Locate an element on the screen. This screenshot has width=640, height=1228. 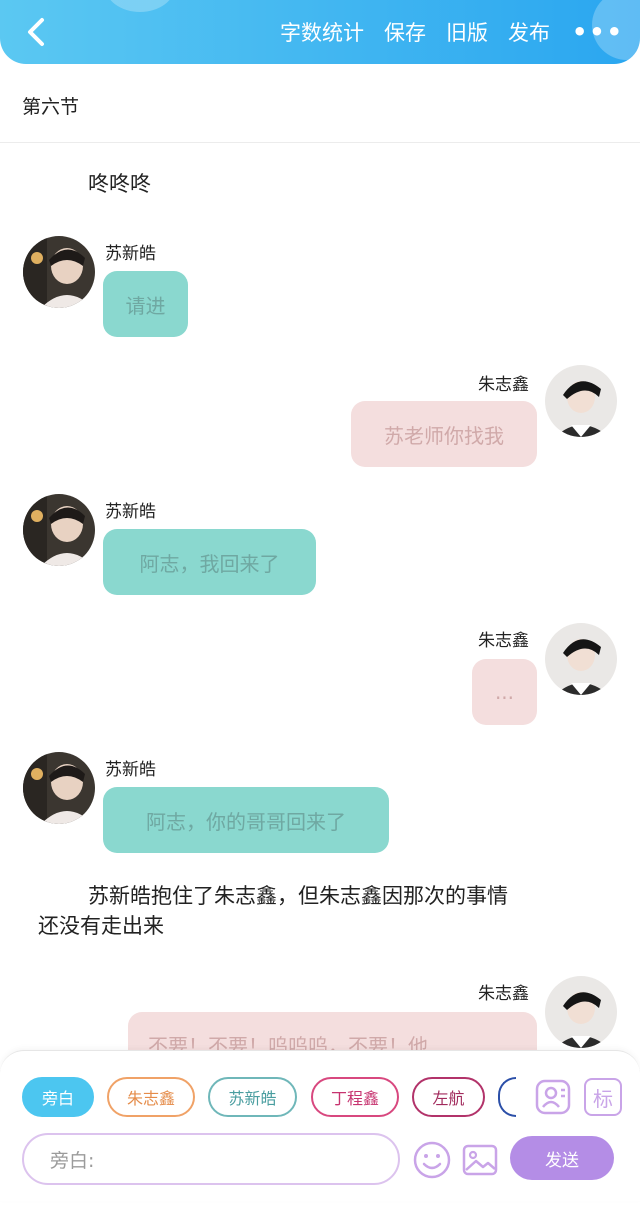
message-bubble: 阿志，你的哥哥回来了 is located at coordinates (246, 820).